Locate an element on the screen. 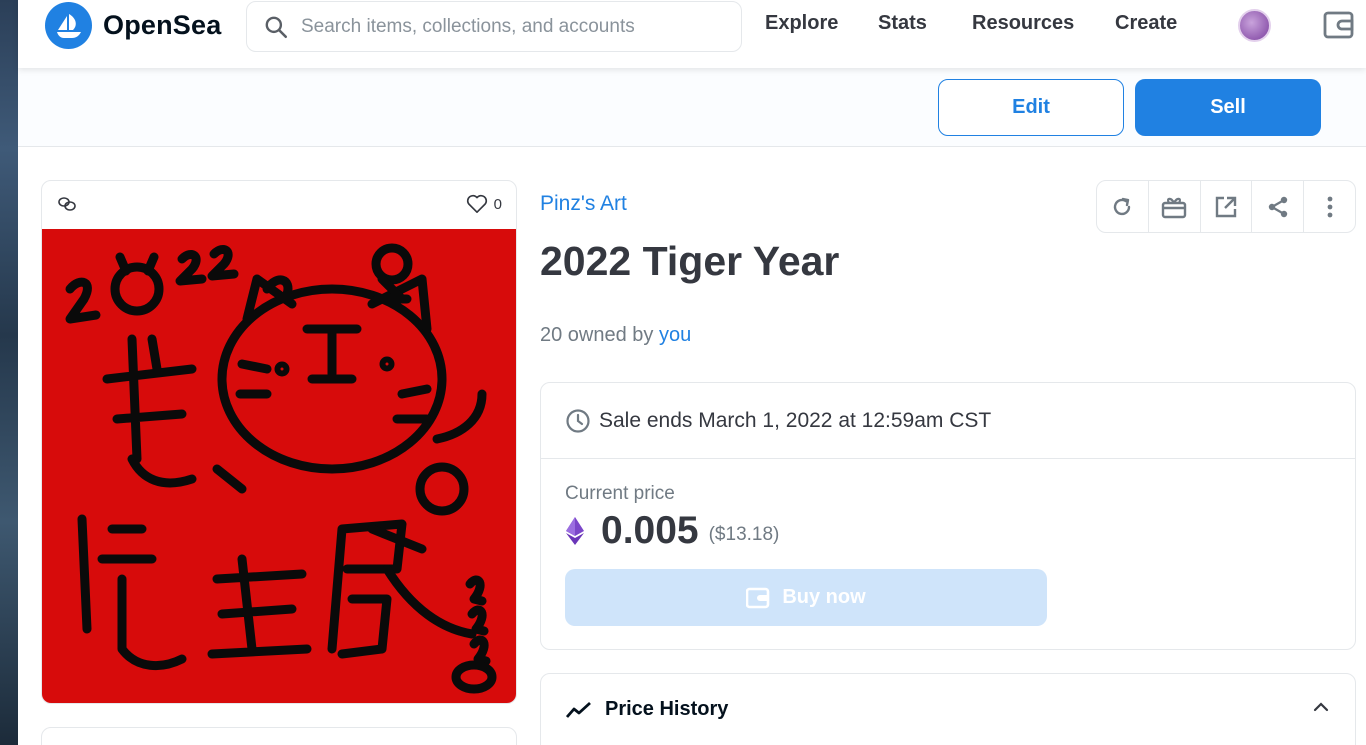 The image size is (1366, 745). buy-now-label: Buy now is located at coordinates (824, 597).